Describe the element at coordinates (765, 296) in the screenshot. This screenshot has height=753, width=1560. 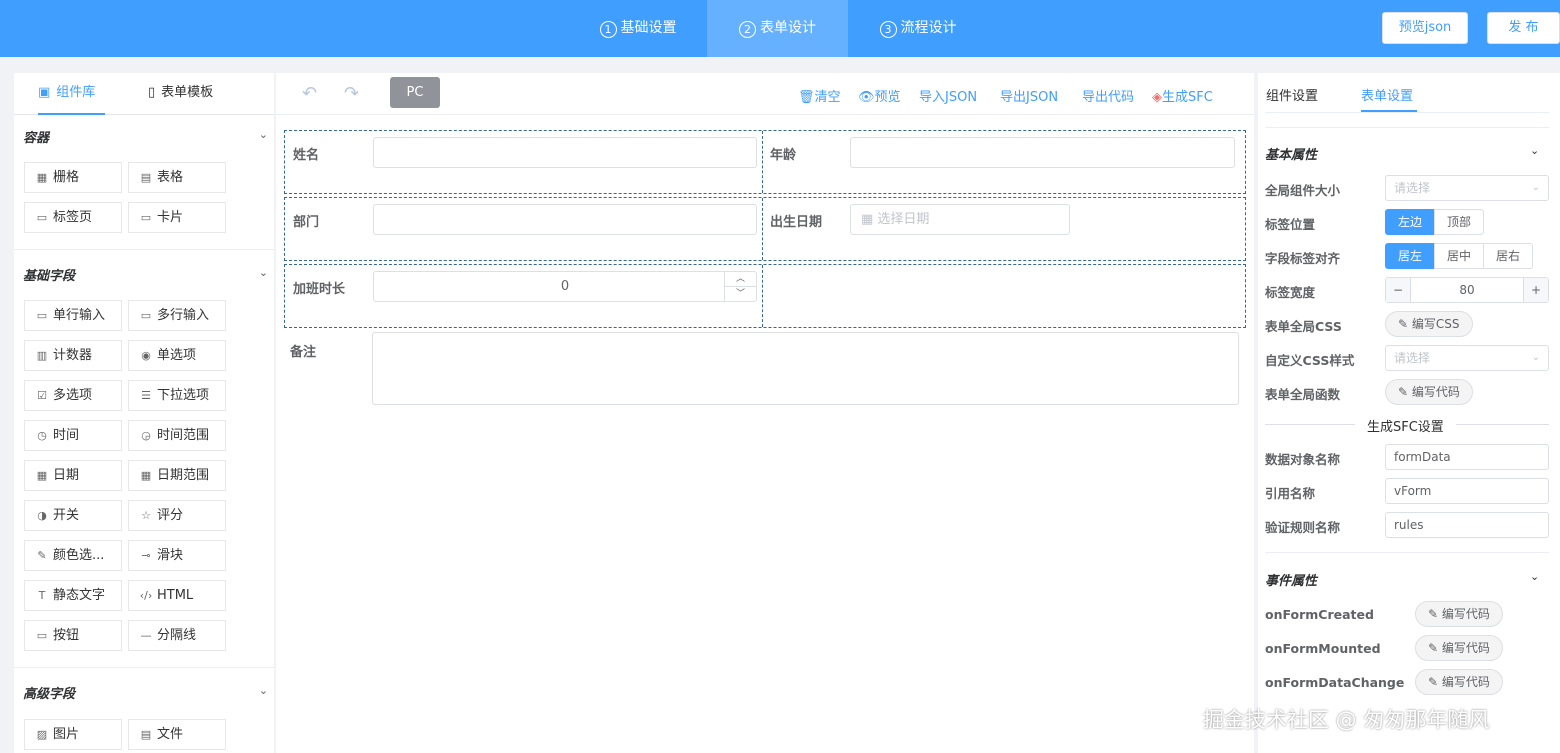
I see `grid-row: 加班时长 0 ︿ ﹀` at that location.